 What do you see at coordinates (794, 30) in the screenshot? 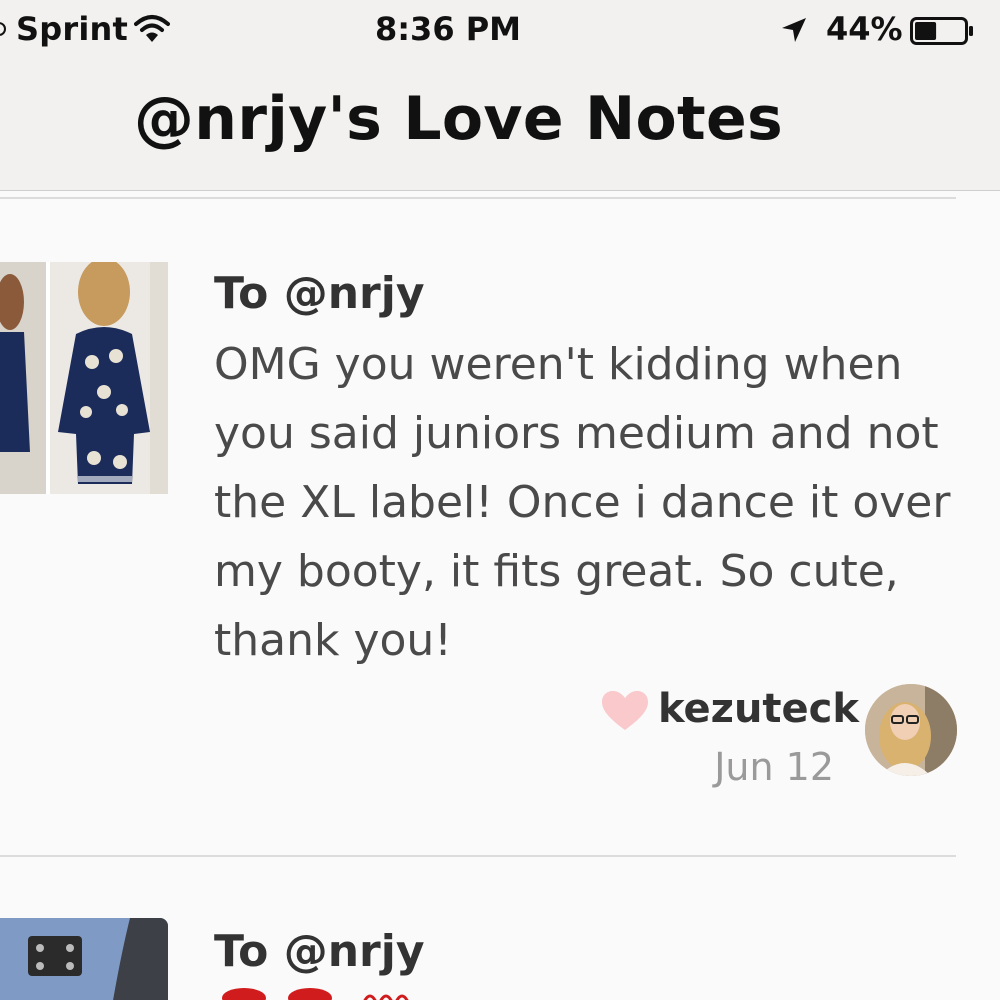
I see `location-arrow-icon` at bounding box center [794, 30].